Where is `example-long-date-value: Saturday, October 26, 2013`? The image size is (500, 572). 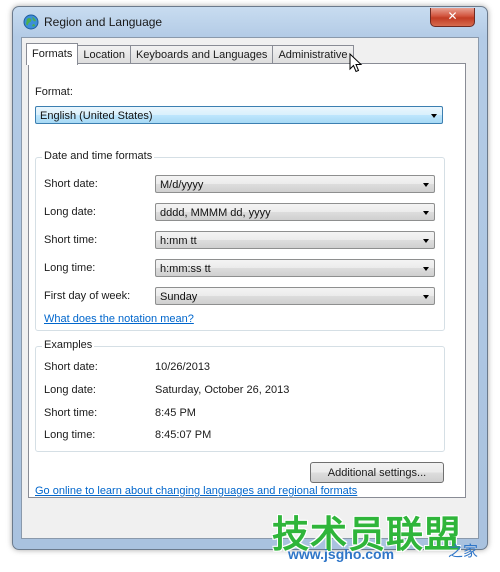 example-long-date-value: Saturday, October 26, 2013 is located at coordinates (222, 390).